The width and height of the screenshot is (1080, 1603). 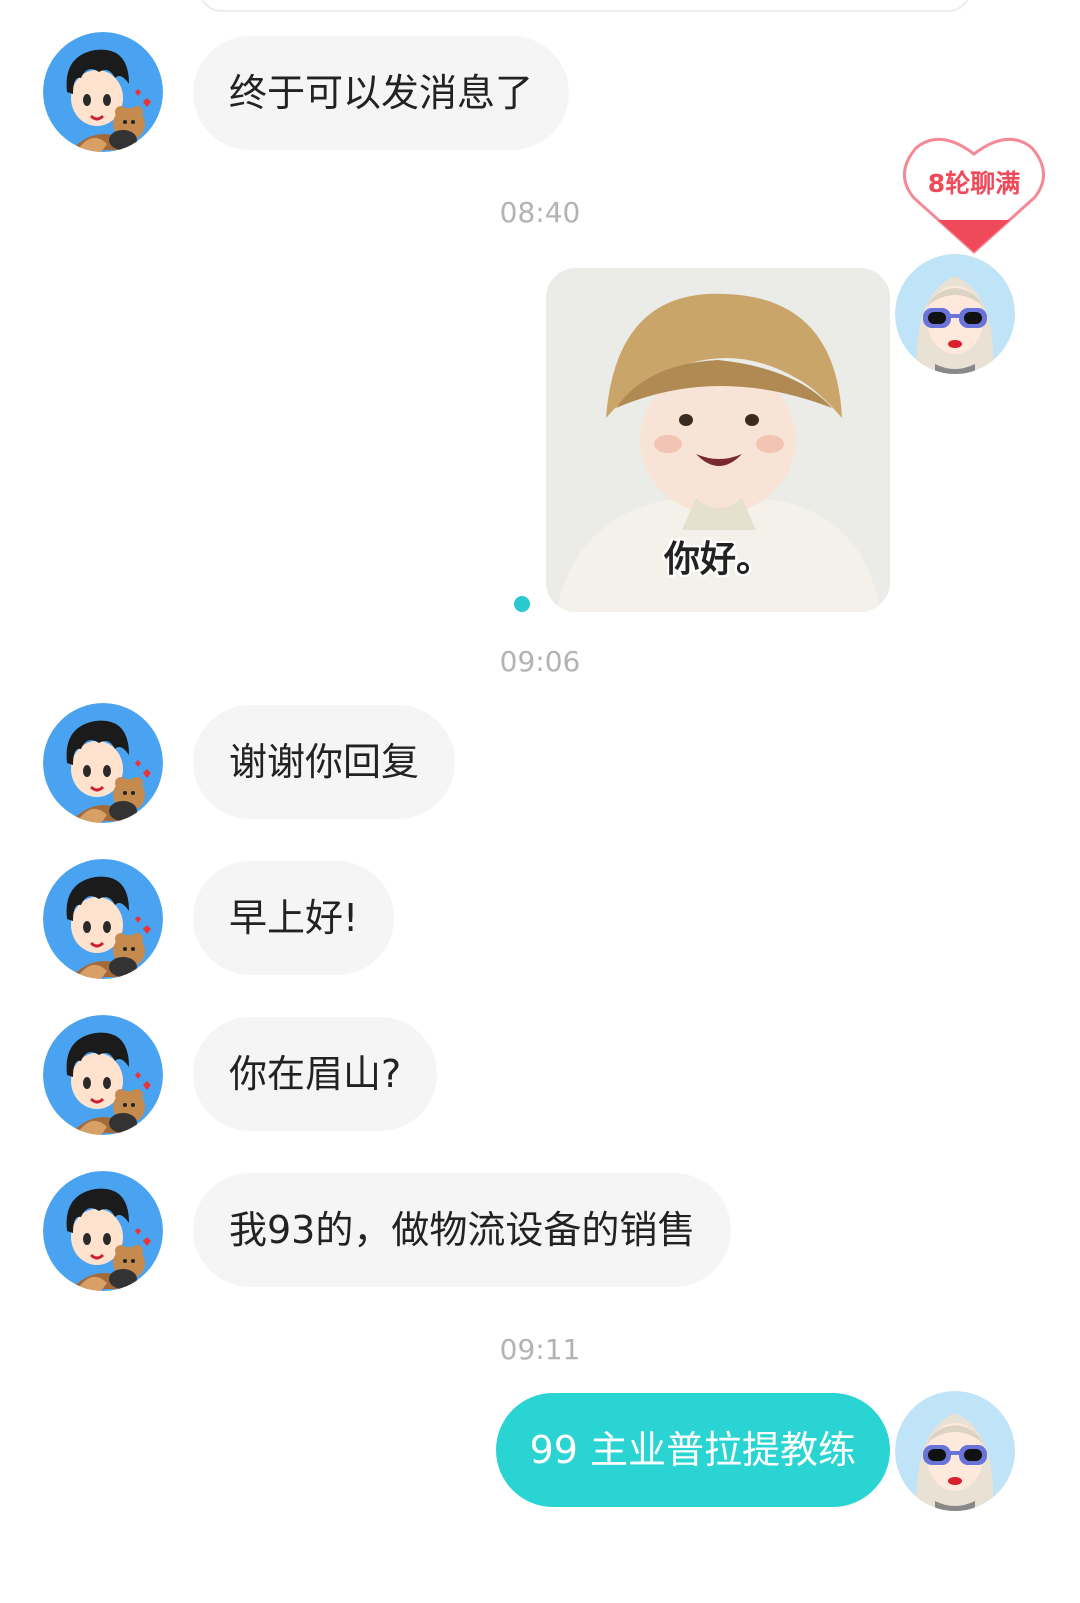 I want to click on incoming-message: 我93的，做物流设备的销售, so click(x=462, y=1230).